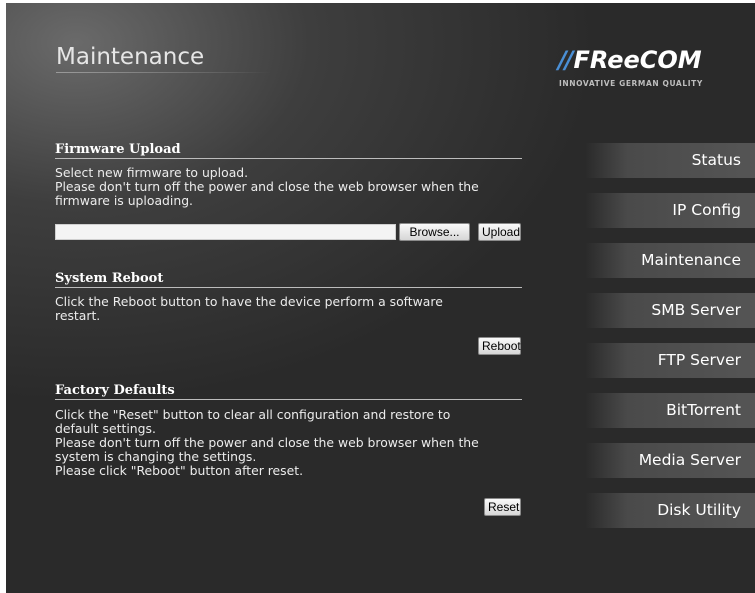 Image resolution: width=755 pixels, height=593 pixels. What do you see at coordinates (631, 83) in the screenshot?
I see `logo-tagline: INNOVATIVE GERMAN QUALITY` at bounding box center [631, 83].